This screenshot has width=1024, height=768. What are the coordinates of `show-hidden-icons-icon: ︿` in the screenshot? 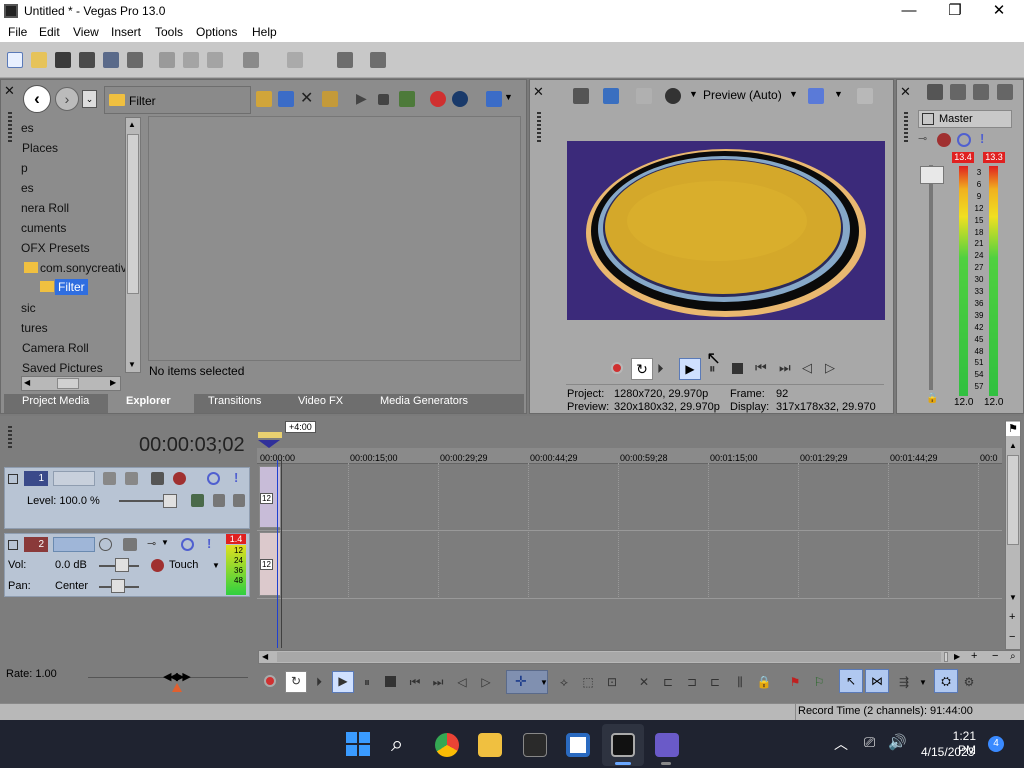 It's located at (841, 744).